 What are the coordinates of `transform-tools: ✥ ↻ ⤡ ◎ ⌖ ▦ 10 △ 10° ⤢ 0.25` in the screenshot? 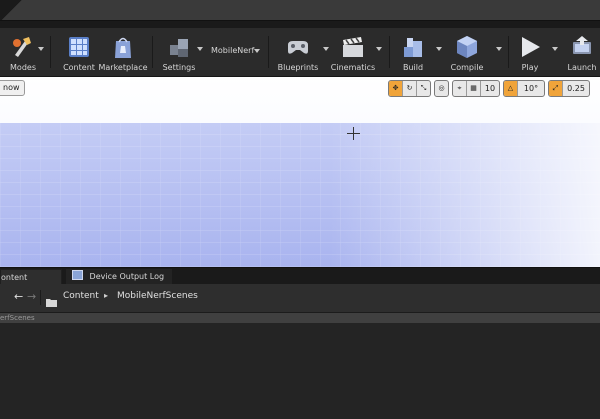 It's located at (490, 88).